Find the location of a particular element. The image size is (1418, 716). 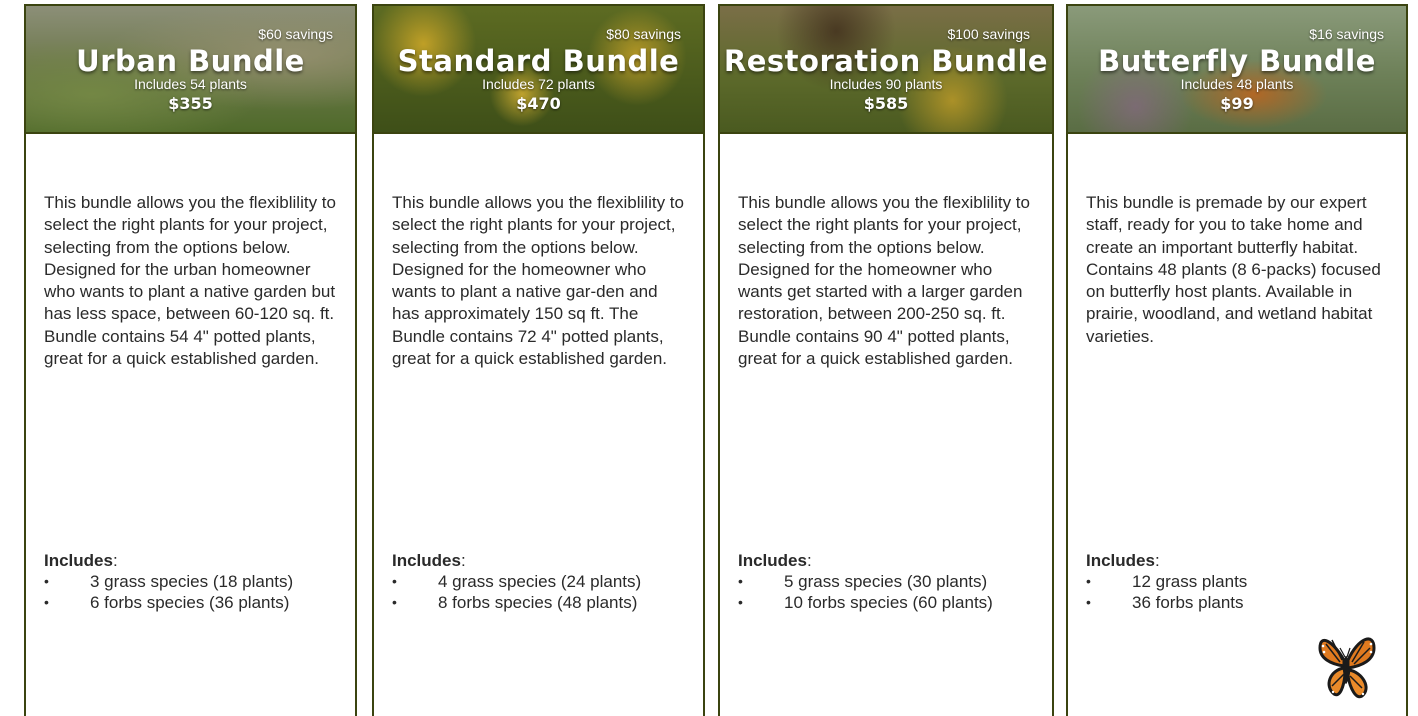

list-item: • 10 forbs species (60 plants) is located at coordinates (865, 602).